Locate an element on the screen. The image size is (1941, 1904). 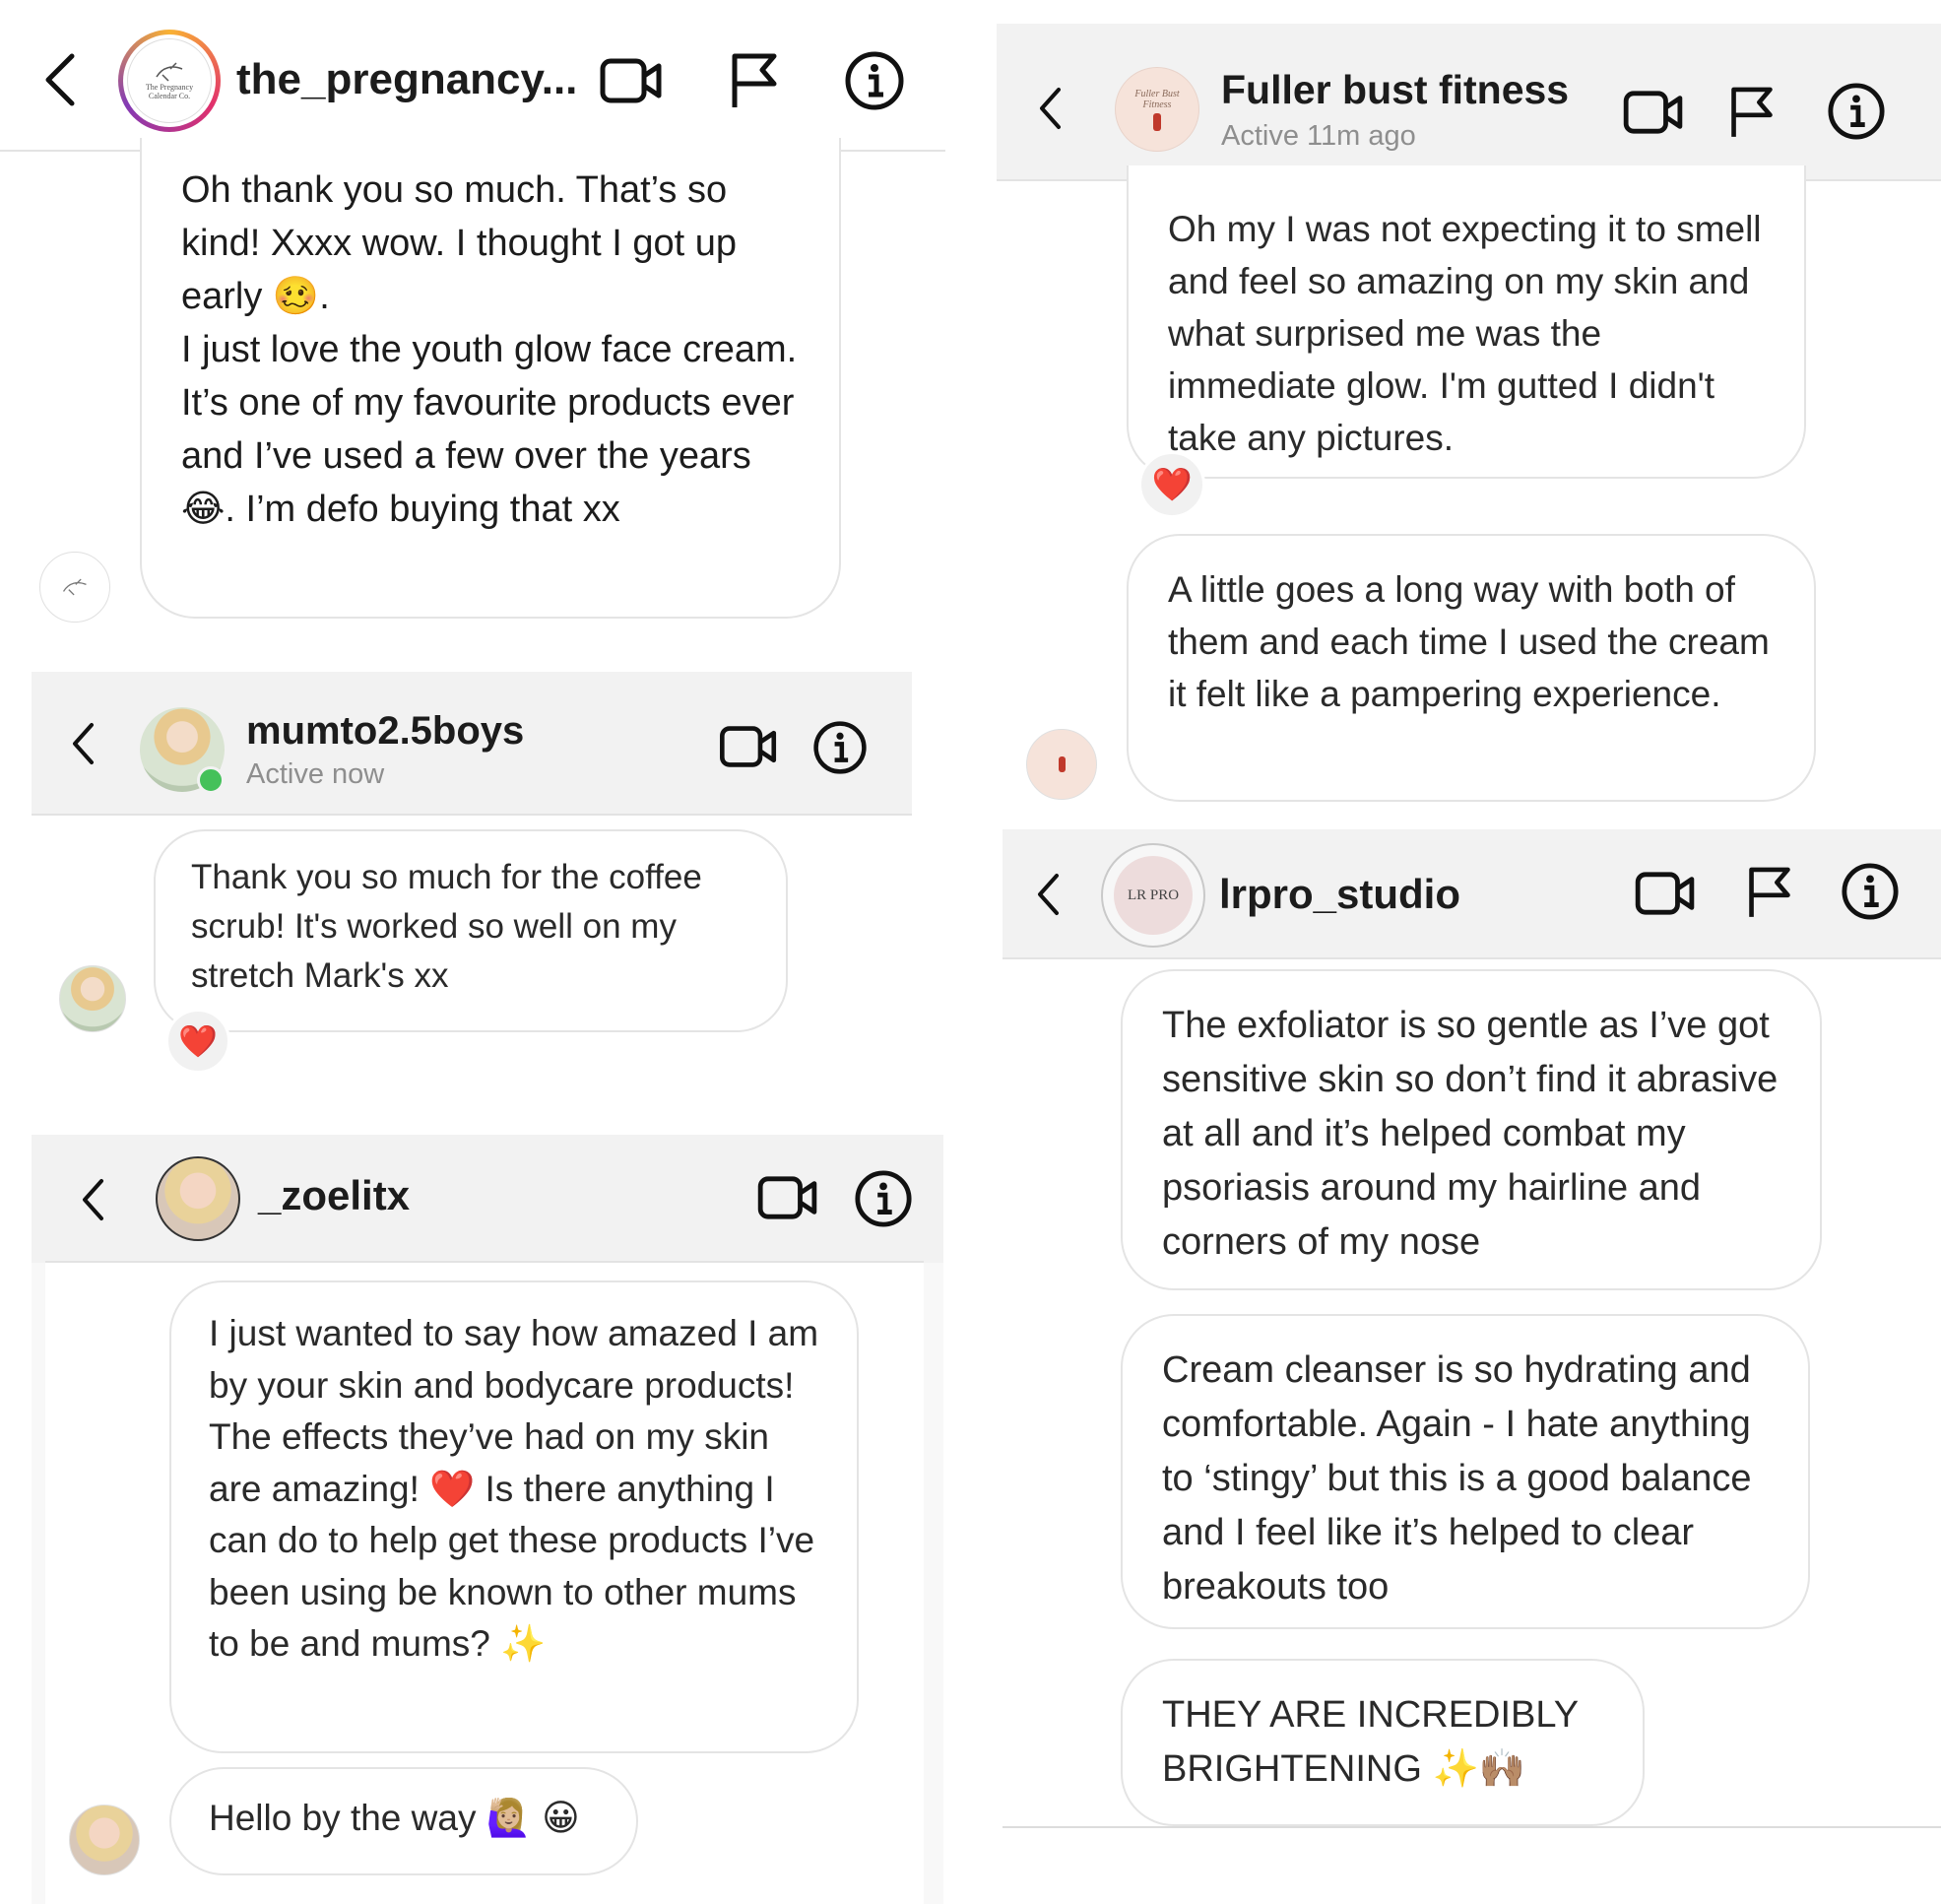
footer-divider is located at coordinates (1472, 1827).